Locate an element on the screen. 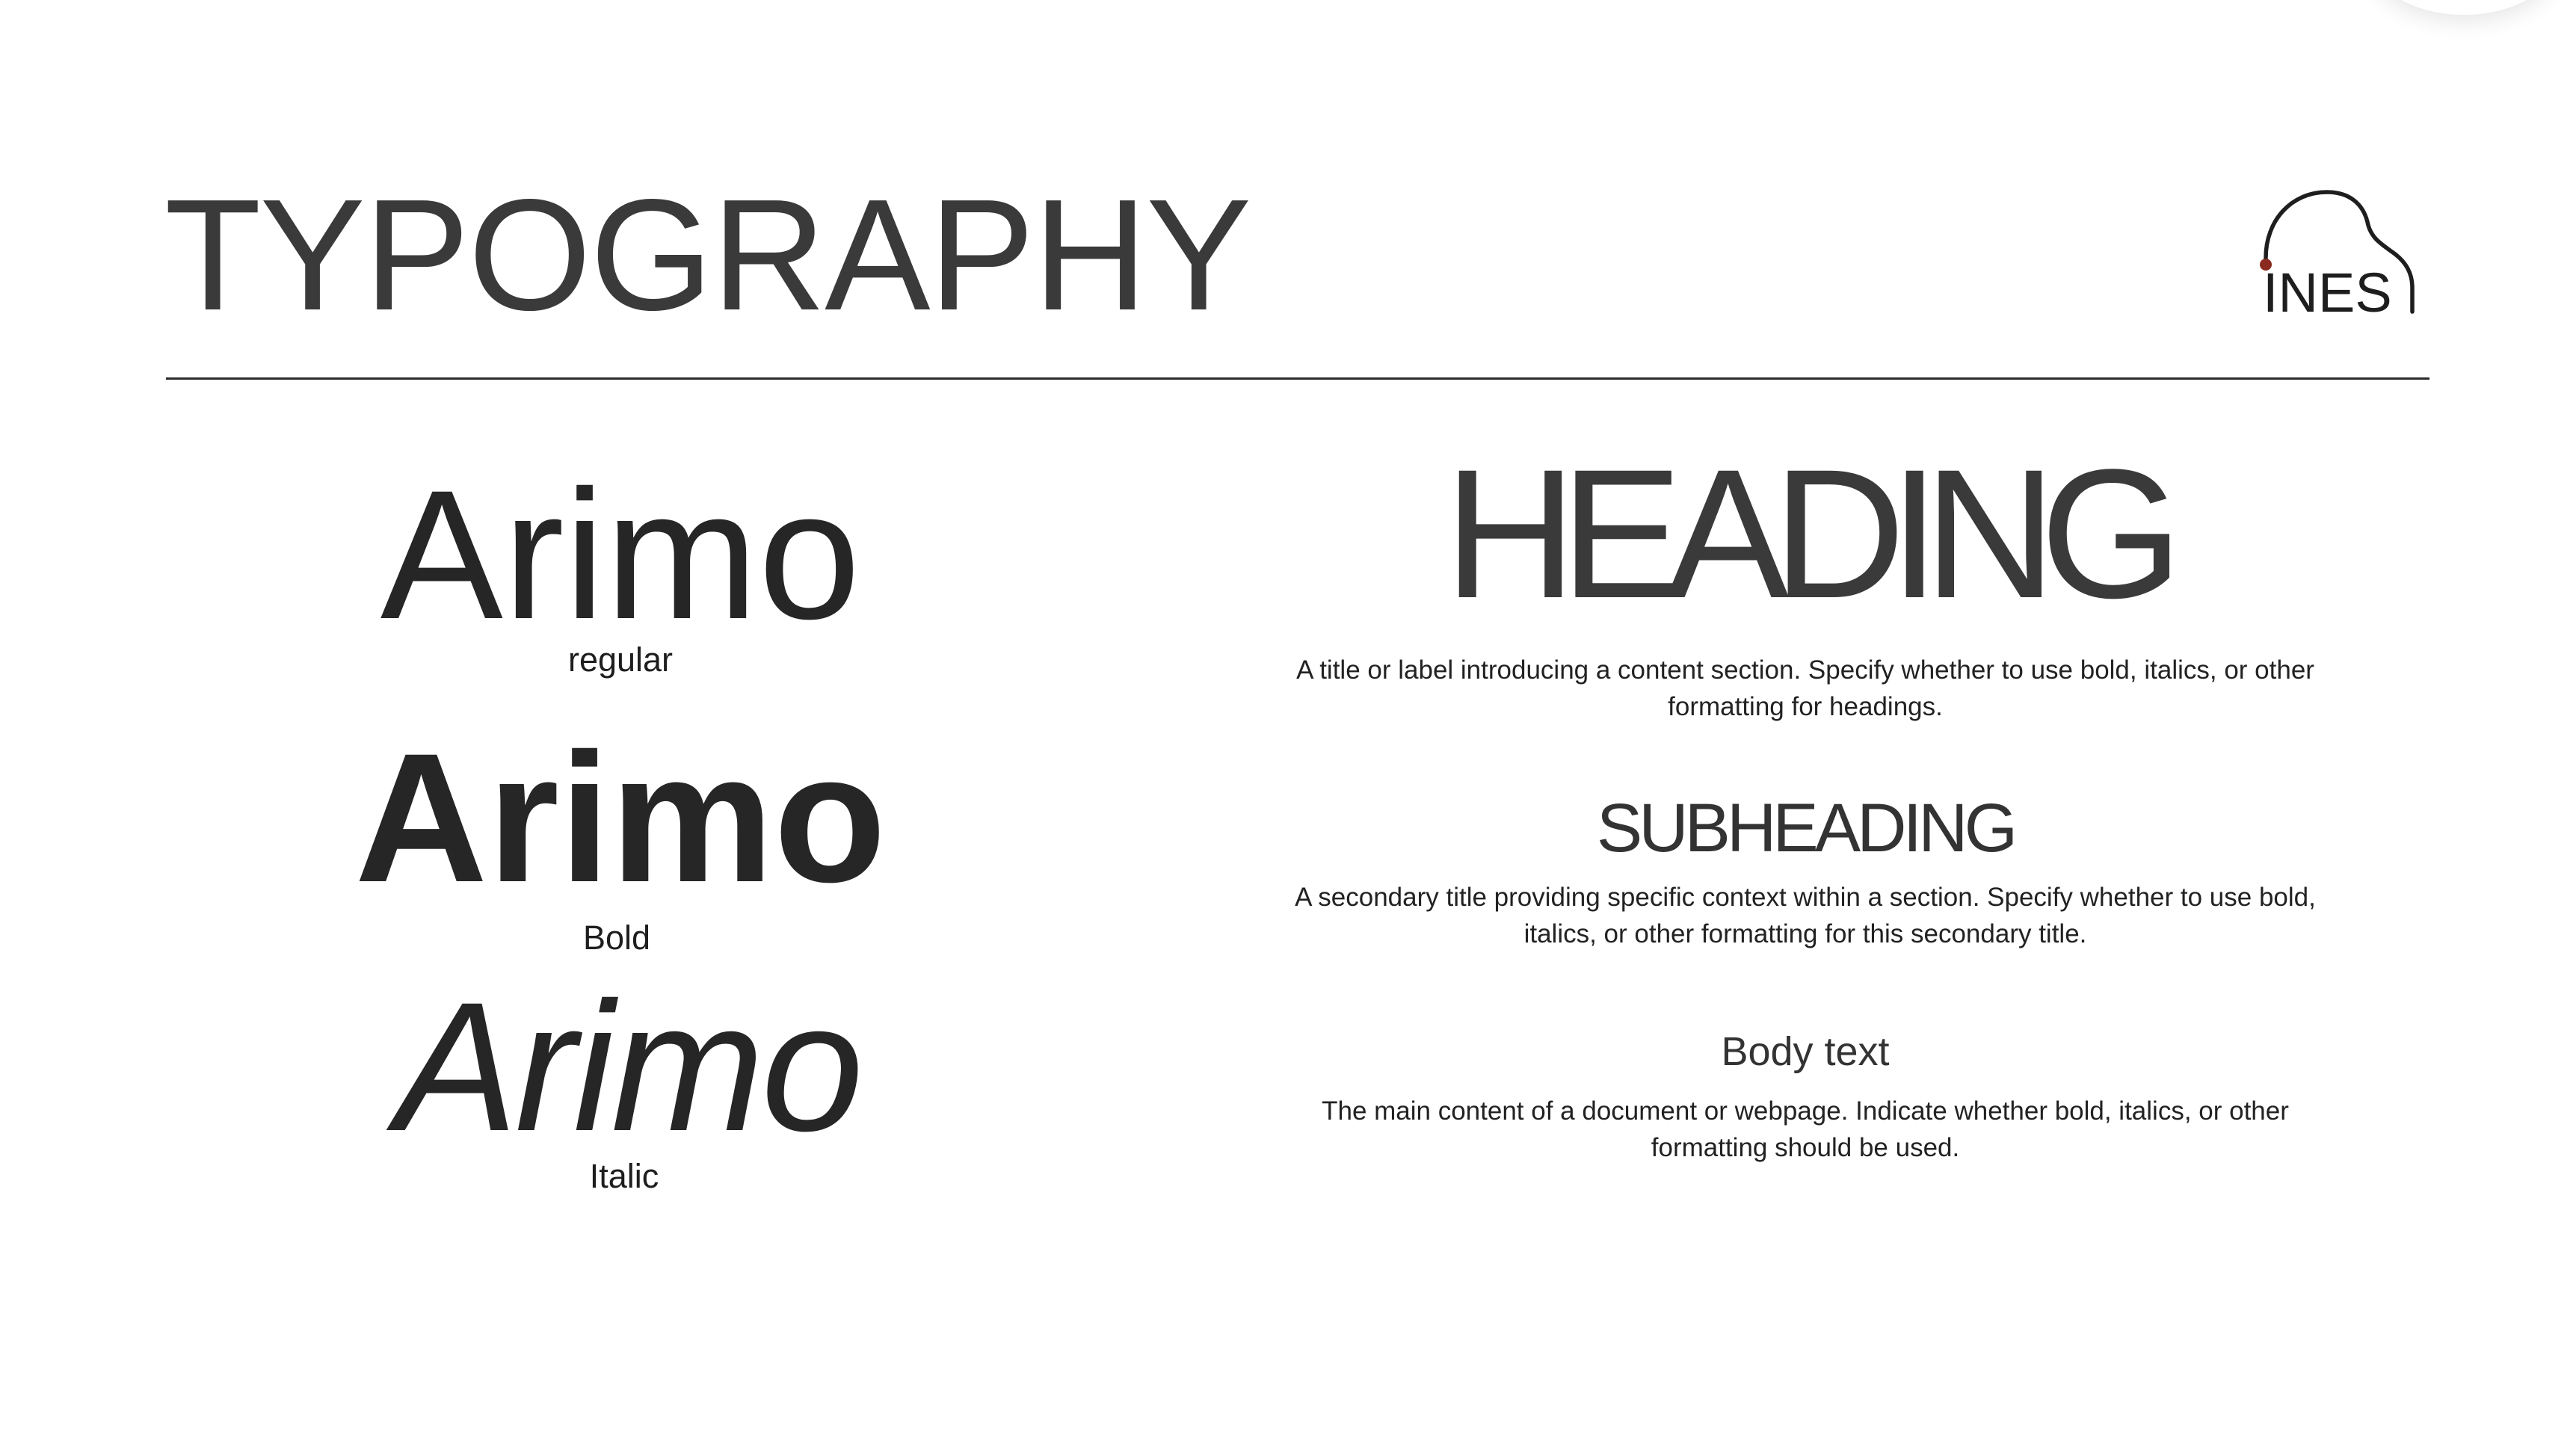 This screenshot has height=1444, width=2576. font-sample-caption: Italic is located at coordinates (624, 1176).